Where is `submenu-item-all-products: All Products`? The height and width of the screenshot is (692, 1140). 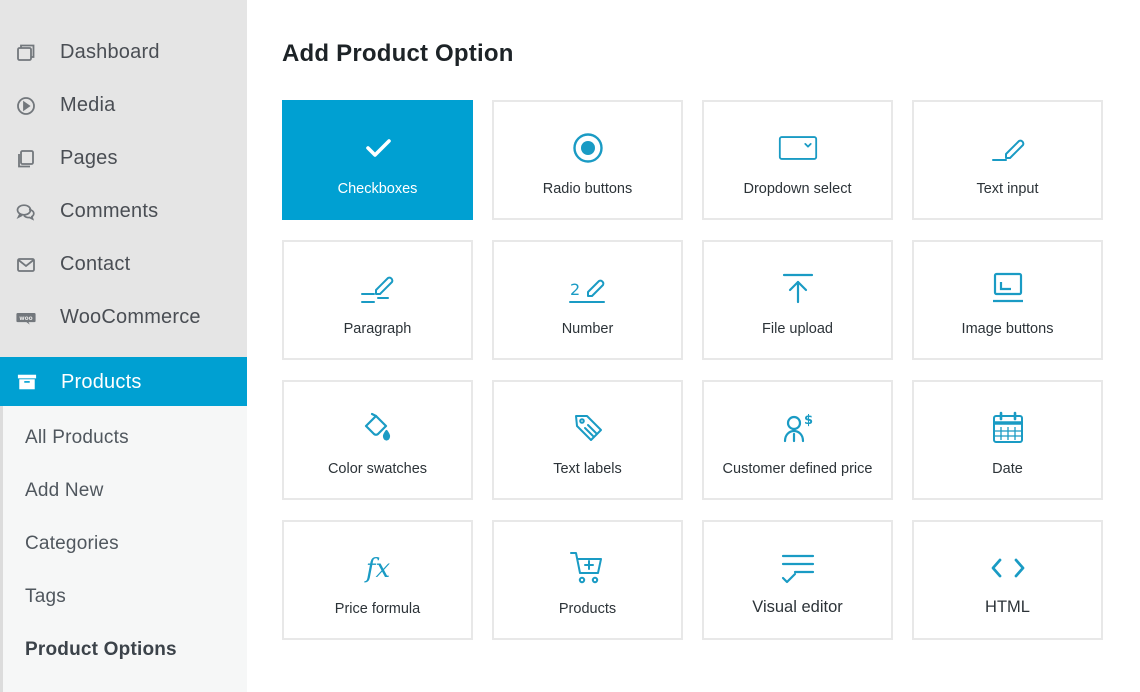 submenu-item-all-products: All Products is located at coordinates (77, 438).